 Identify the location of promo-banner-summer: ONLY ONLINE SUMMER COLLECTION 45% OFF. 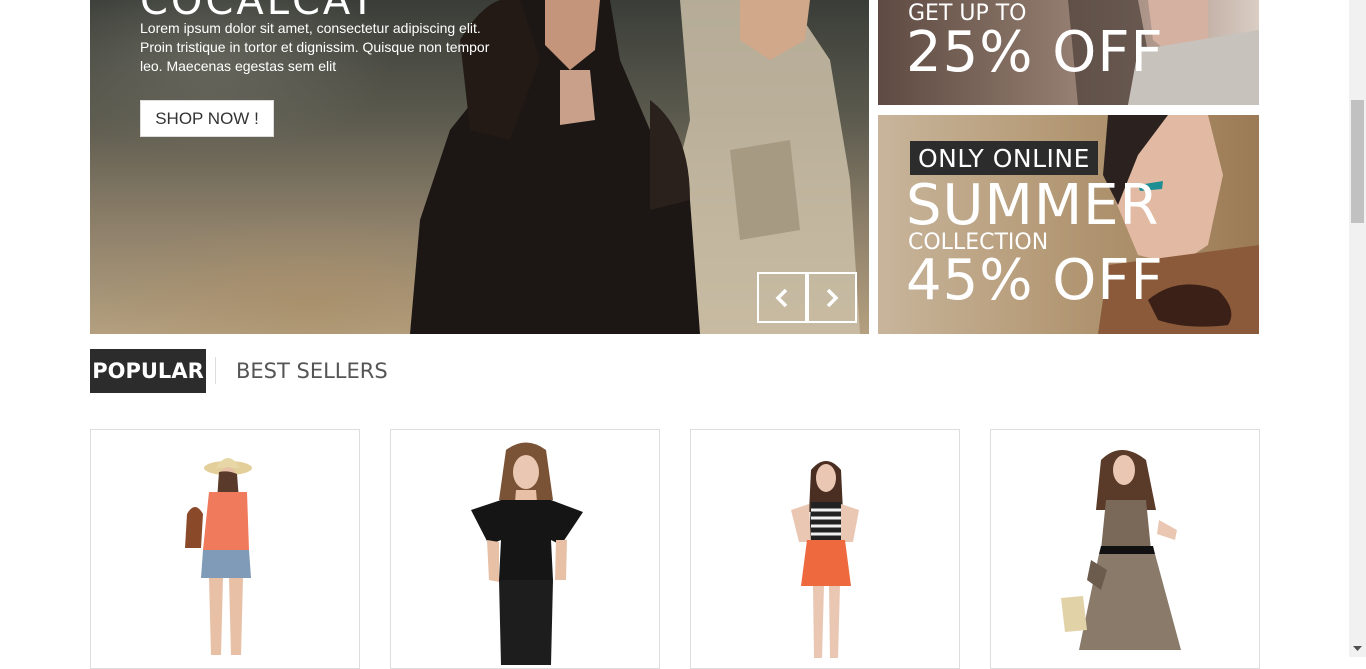
(1068, 224).